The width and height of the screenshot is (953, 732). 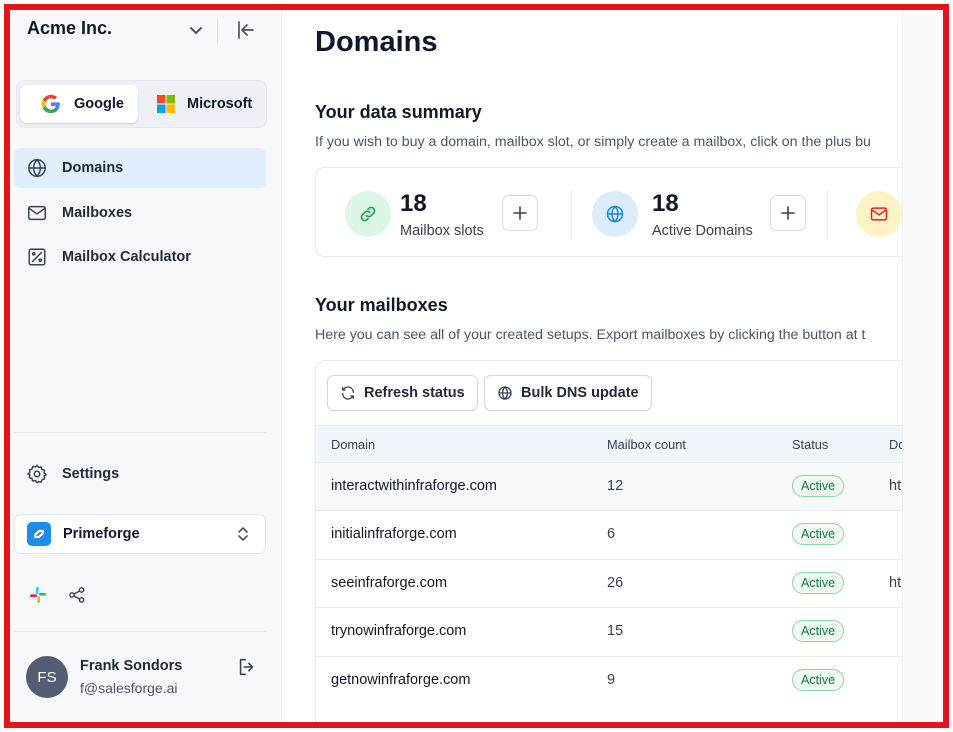 I want to click on mailbox-count-cell: 15, so click(x=615, y=631).